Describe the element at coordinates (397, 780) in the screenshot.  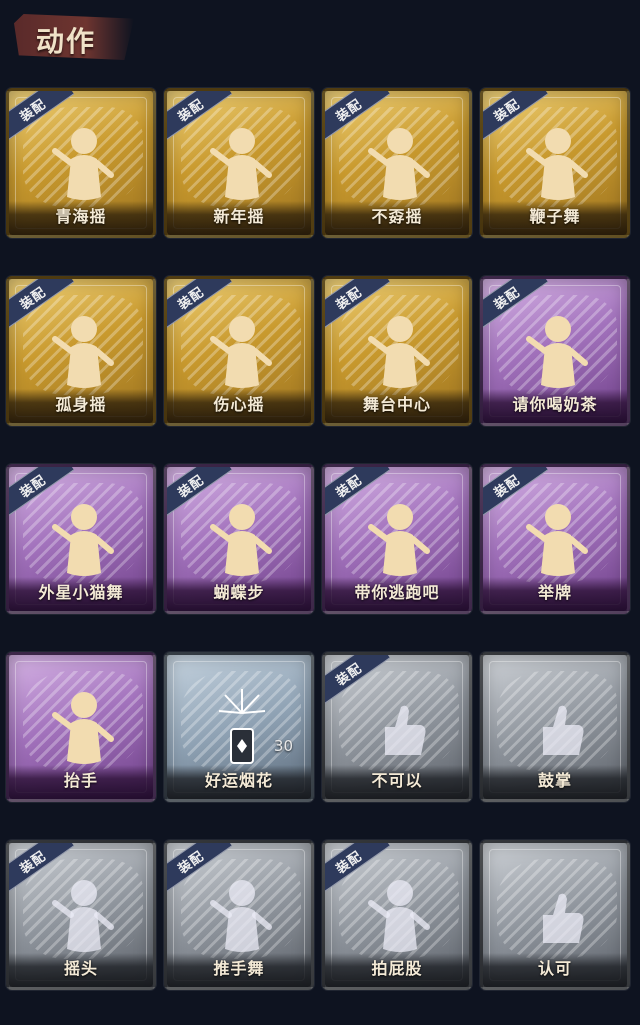
I see `action-name: 不可以` at that location.